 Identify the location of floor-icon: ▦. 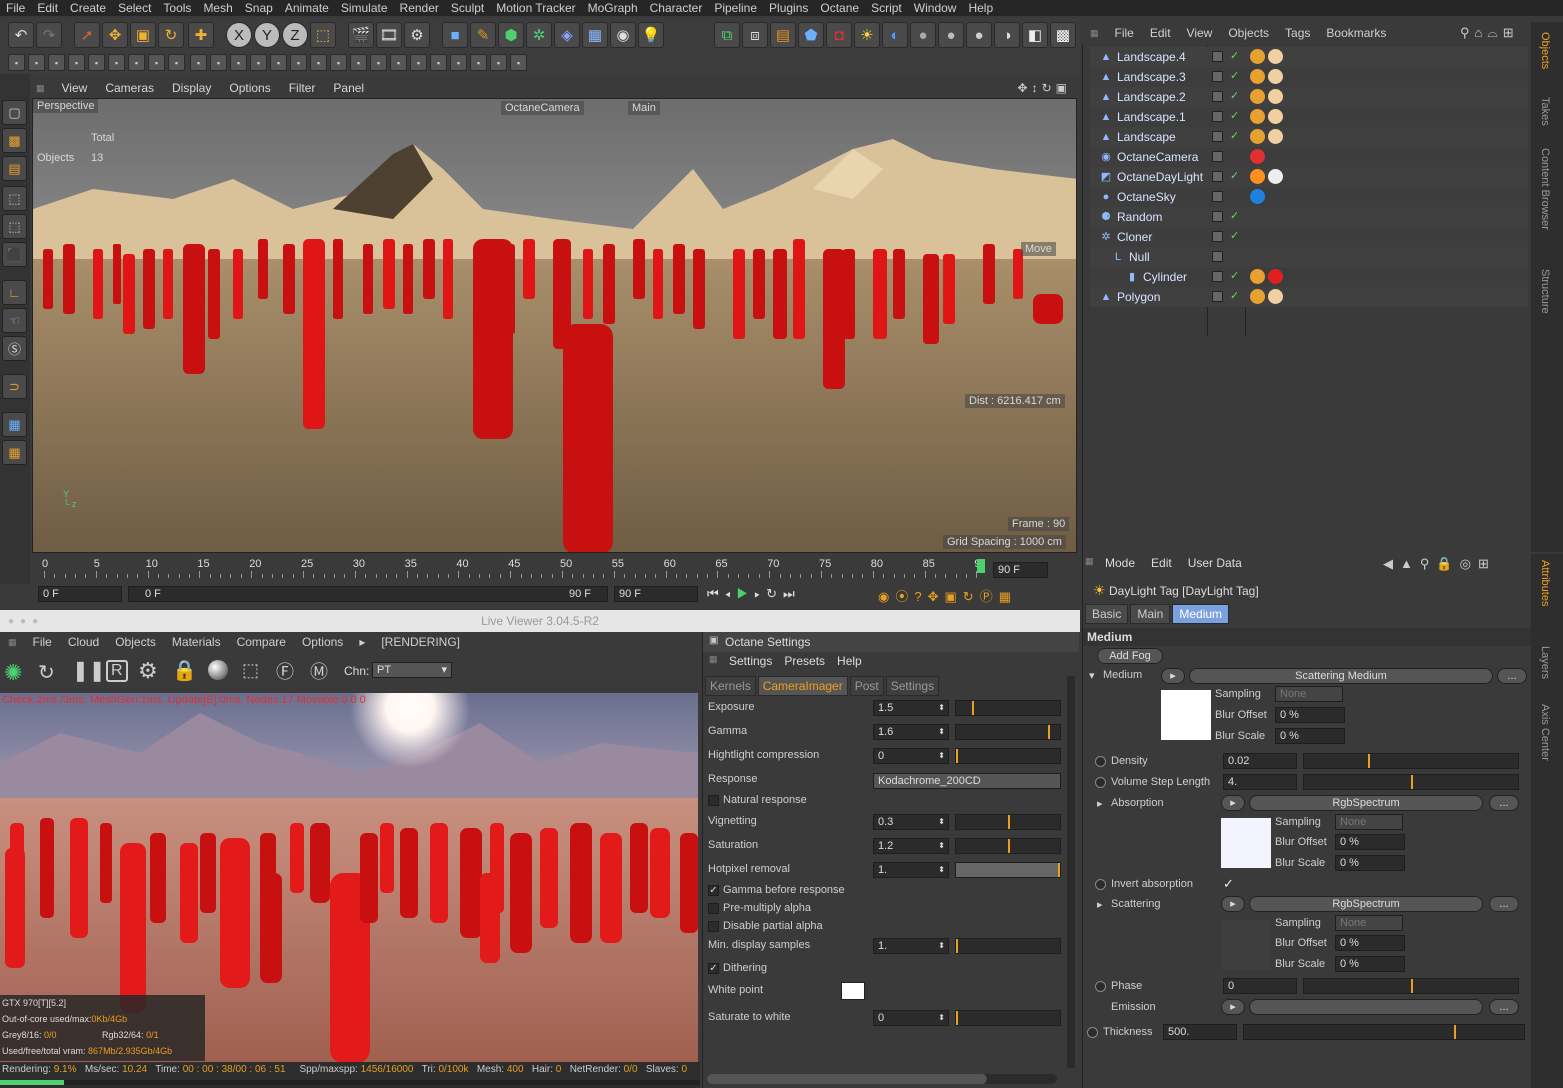
(595, 35).